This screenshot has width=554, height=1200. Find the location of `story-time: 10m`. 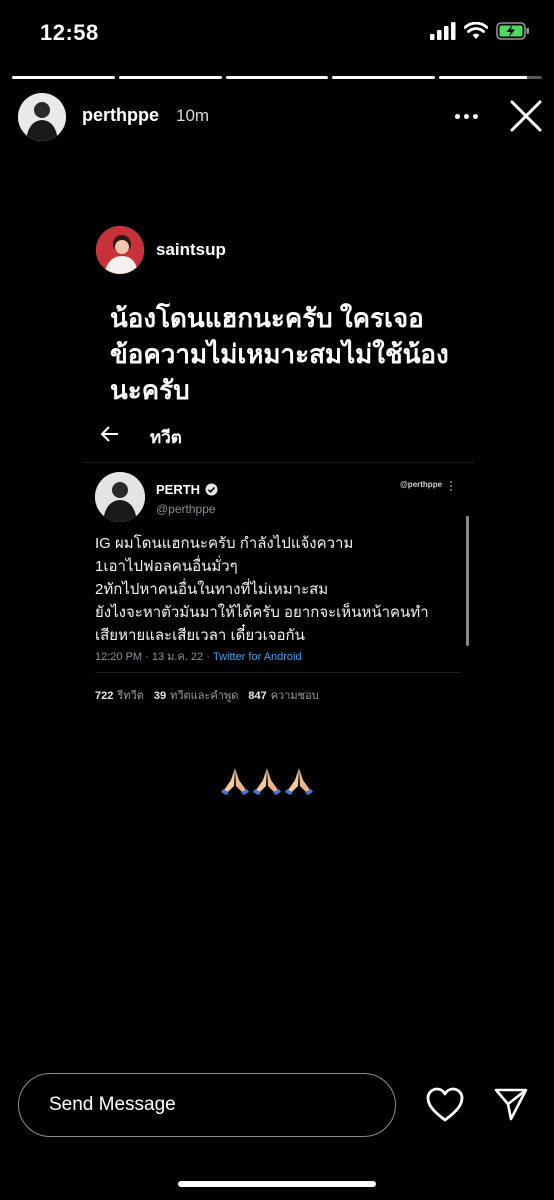

story-time: 10m is located at coordinates (193, 115).